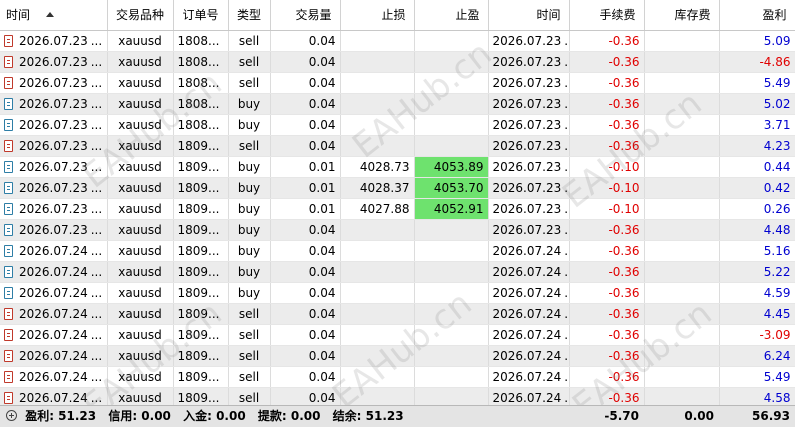 The height and width of the screenshot is (427, 795). What do you see at coordinates (201, 15) in the screenshot?
I see `column-header-ticket: 订单号` at bounding box center [201, 15].